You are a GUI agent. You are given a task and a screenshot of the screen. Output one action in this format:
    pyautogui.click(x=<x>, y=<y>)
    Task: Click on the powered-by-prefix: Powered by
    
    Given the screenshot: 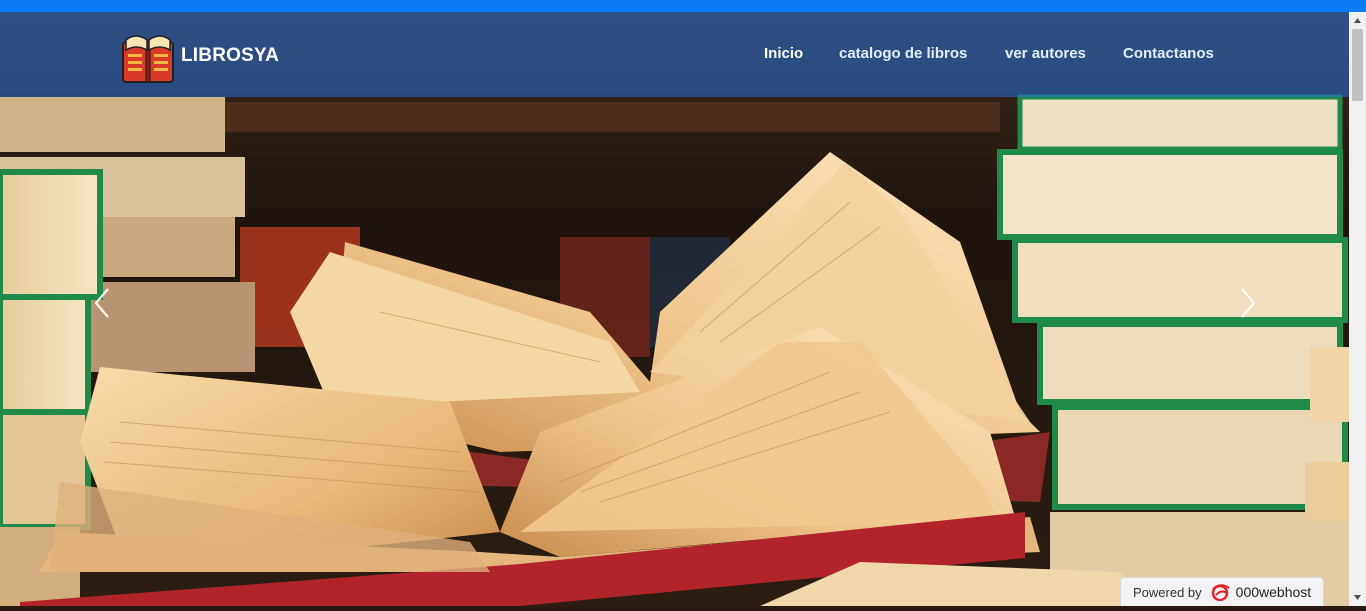 What is the action you would take?
    pyautogui.click(x=1167, y=592)
    